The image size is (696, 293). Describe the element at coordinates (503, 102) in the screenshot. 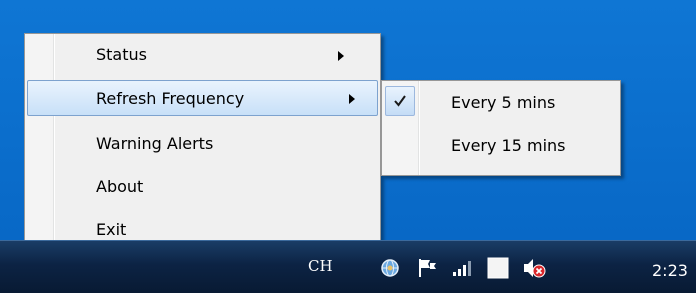

I see `submenu-item-label: Every 5 mins` at that location.